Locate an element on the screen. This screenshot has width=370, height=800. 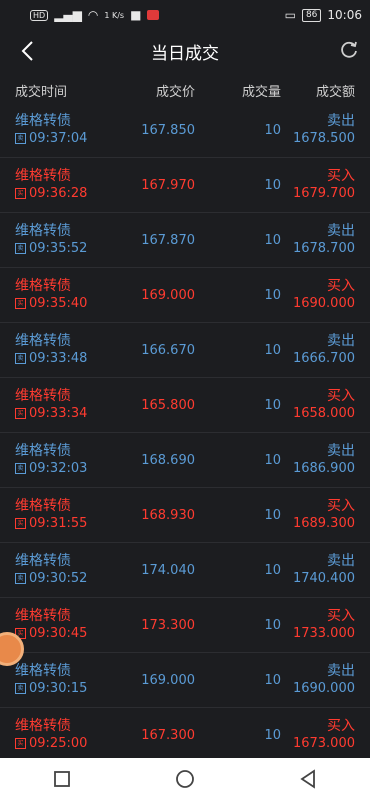
trade-amount: 1678.500 is located at coordinates (323, 138).